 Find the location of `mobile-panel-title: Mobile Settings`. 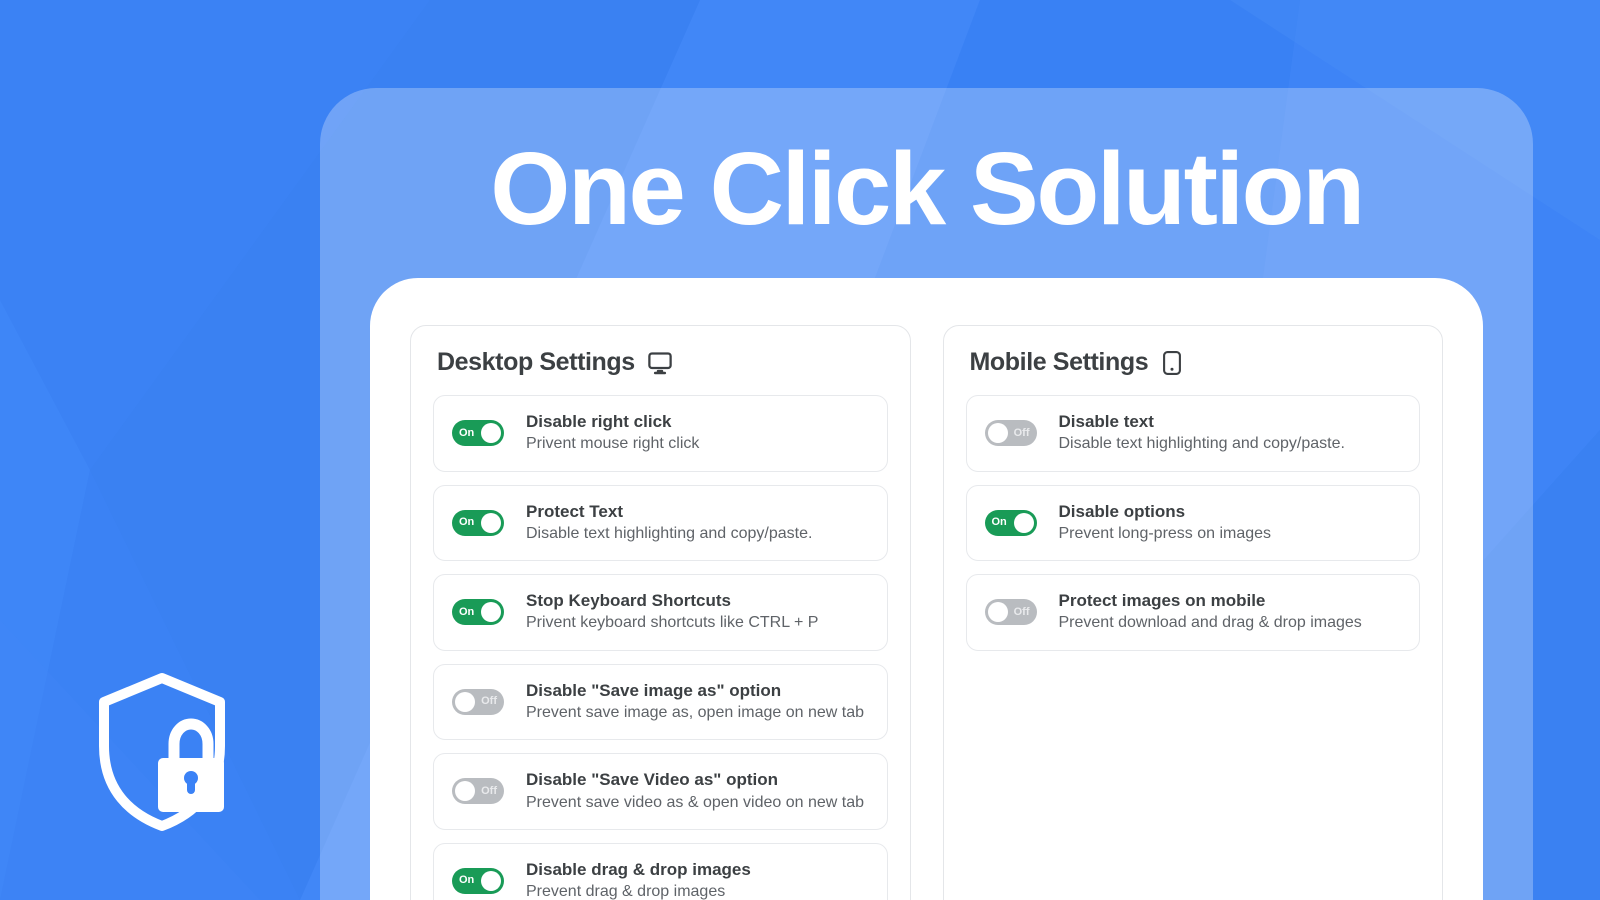

mobile-panel-title: Mobile Settings is located at coordinates (1059, 362).